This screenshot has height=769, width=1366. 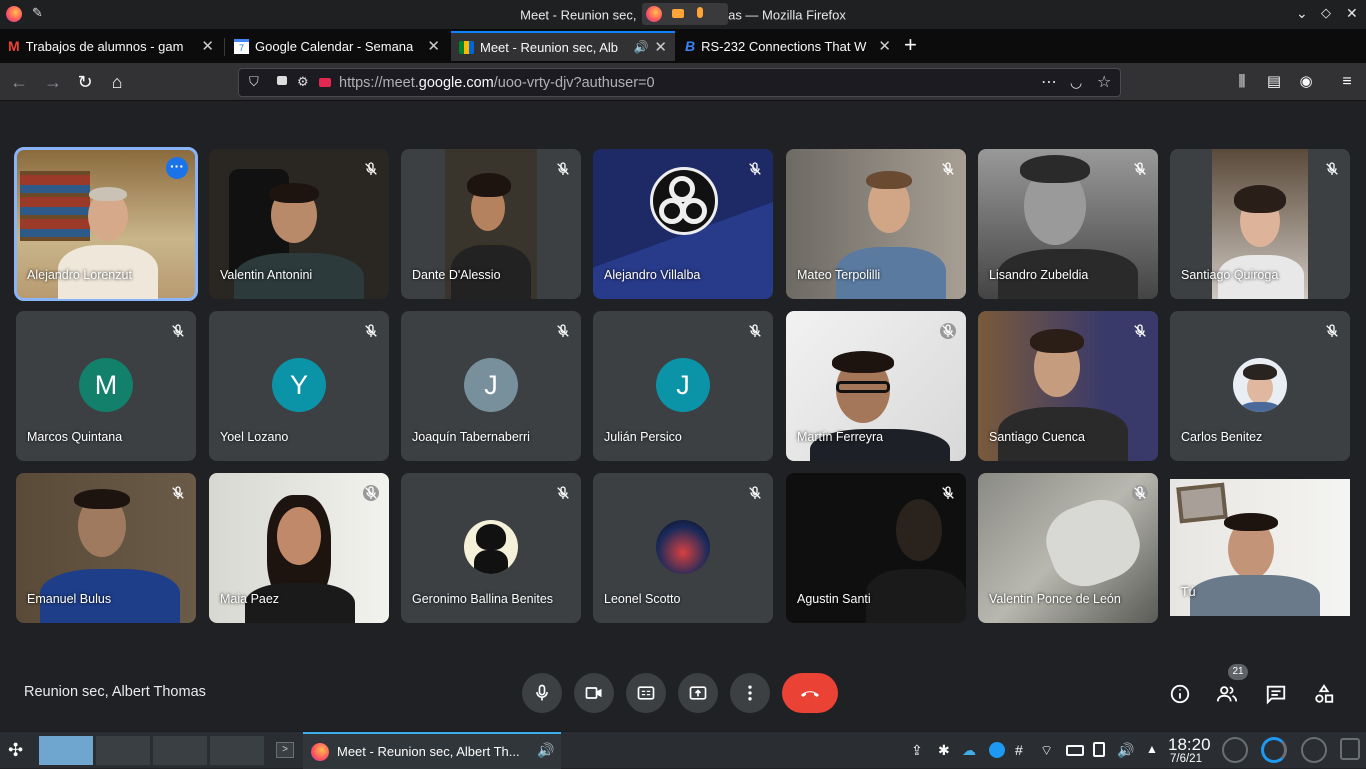 What do you see at coordinates (1352, 13) in the screenshot?
I see `close-window-icon: ✕` at bounding box center [1352, 13].